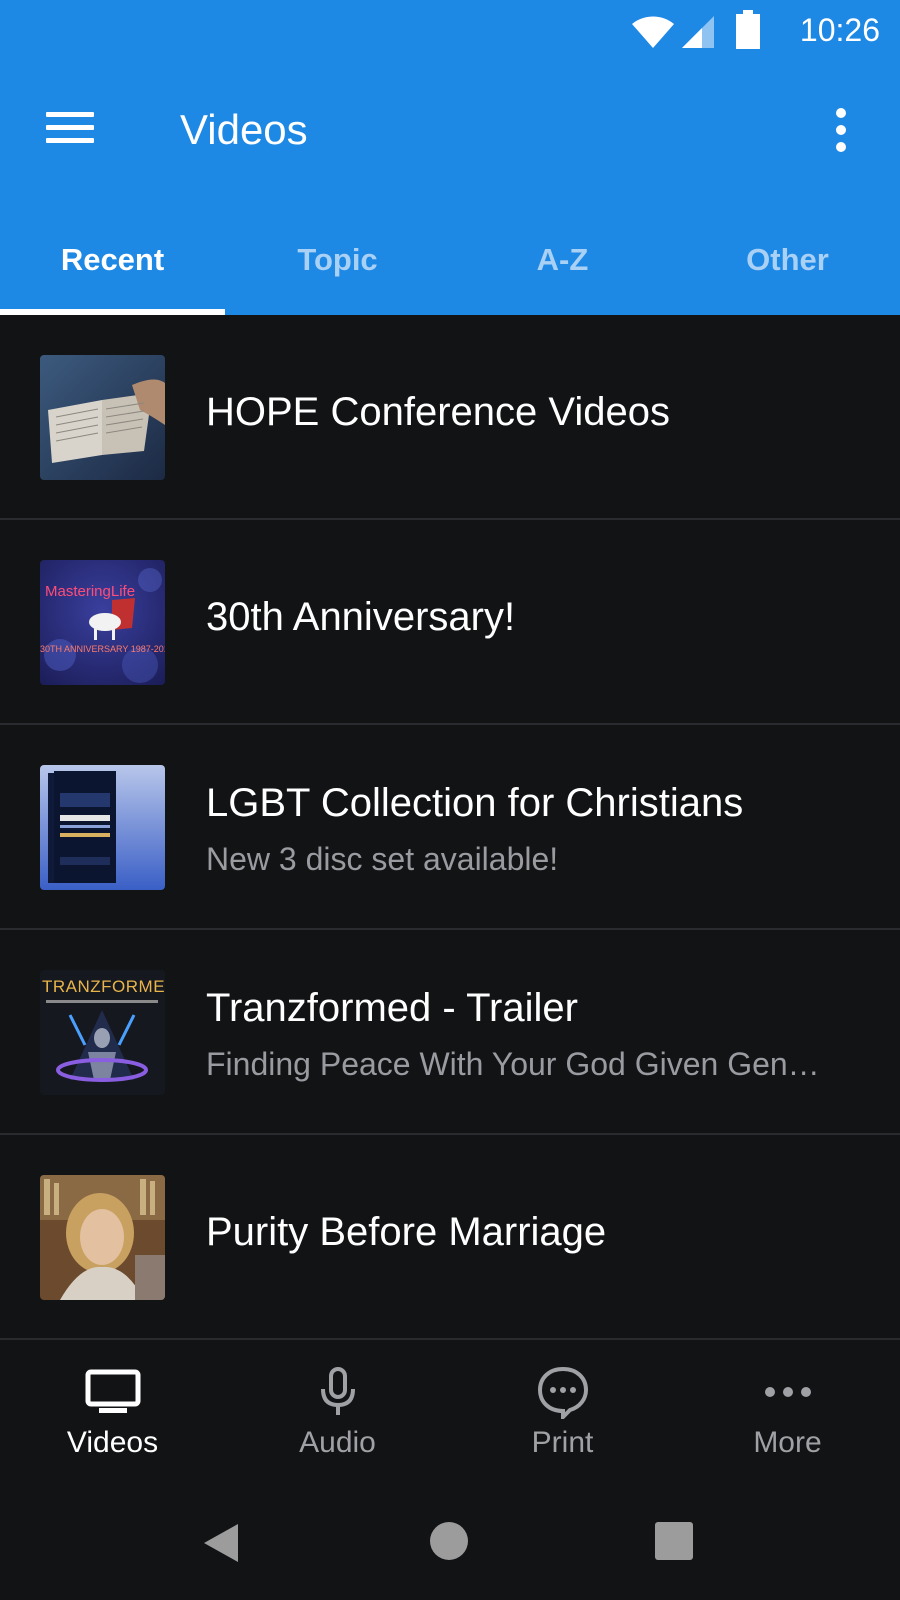 The image size is (900, 1600). Describe the element at coordinates (221, 1543) in the screenshot. I see `back-icon` at that location.